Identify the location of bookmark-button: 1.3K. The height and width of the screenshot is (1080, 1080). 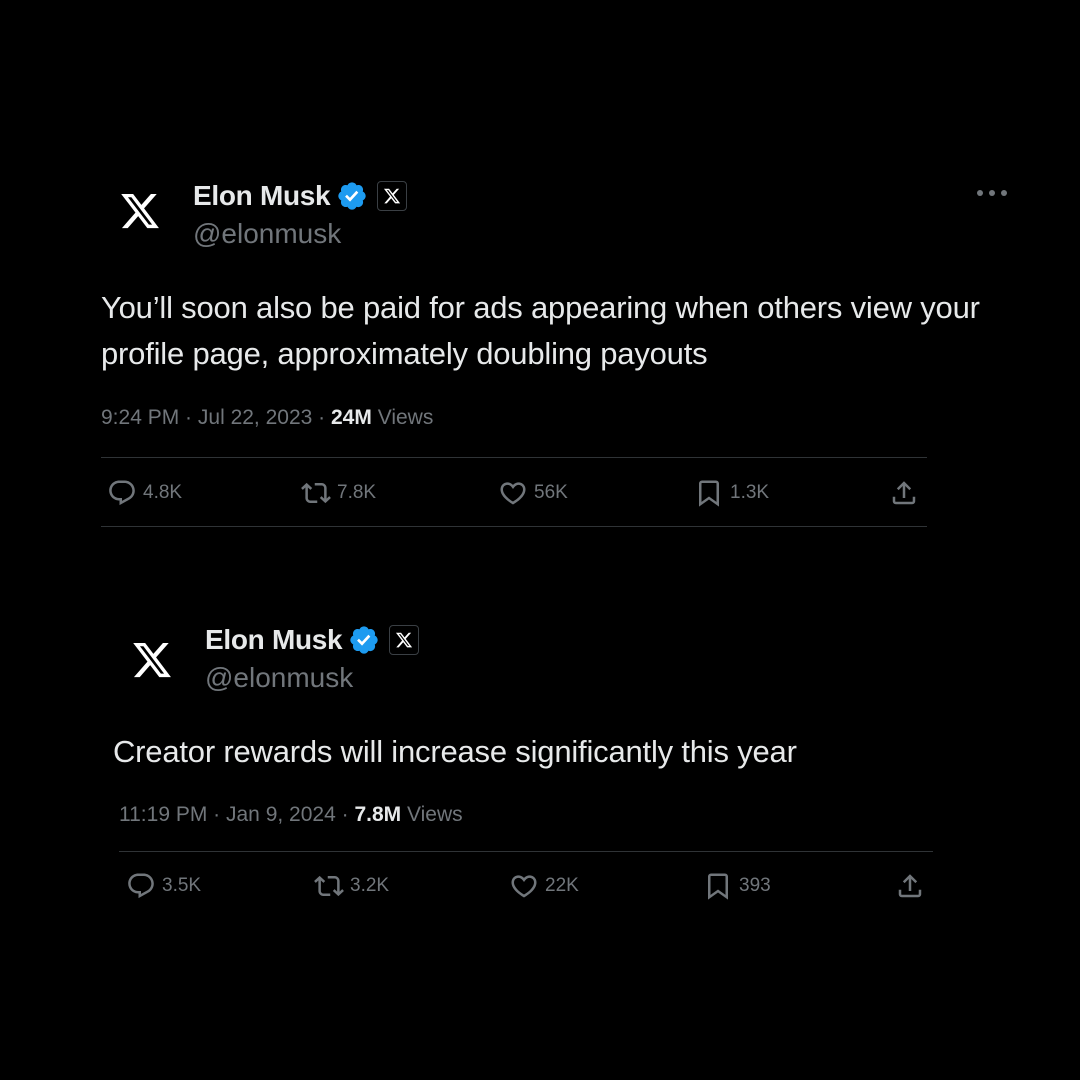
(731, 493).